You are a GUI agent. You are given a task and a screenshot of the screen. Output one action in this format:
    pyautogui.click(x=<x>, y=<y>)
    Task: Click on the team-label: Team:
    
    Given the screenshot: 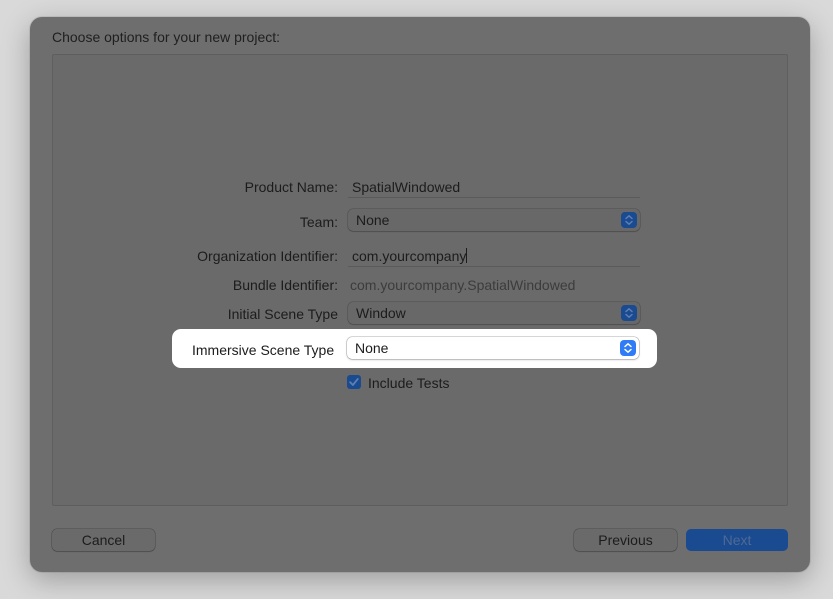 What is the action you would take?
    pyautogui.click(x=318, y=222)
    